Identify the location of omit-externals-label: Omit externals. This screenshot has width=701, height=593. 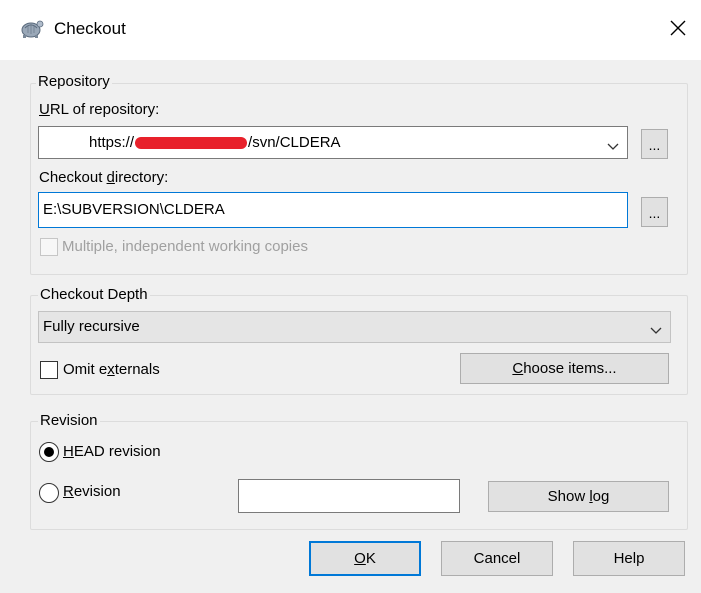
(111, 369).